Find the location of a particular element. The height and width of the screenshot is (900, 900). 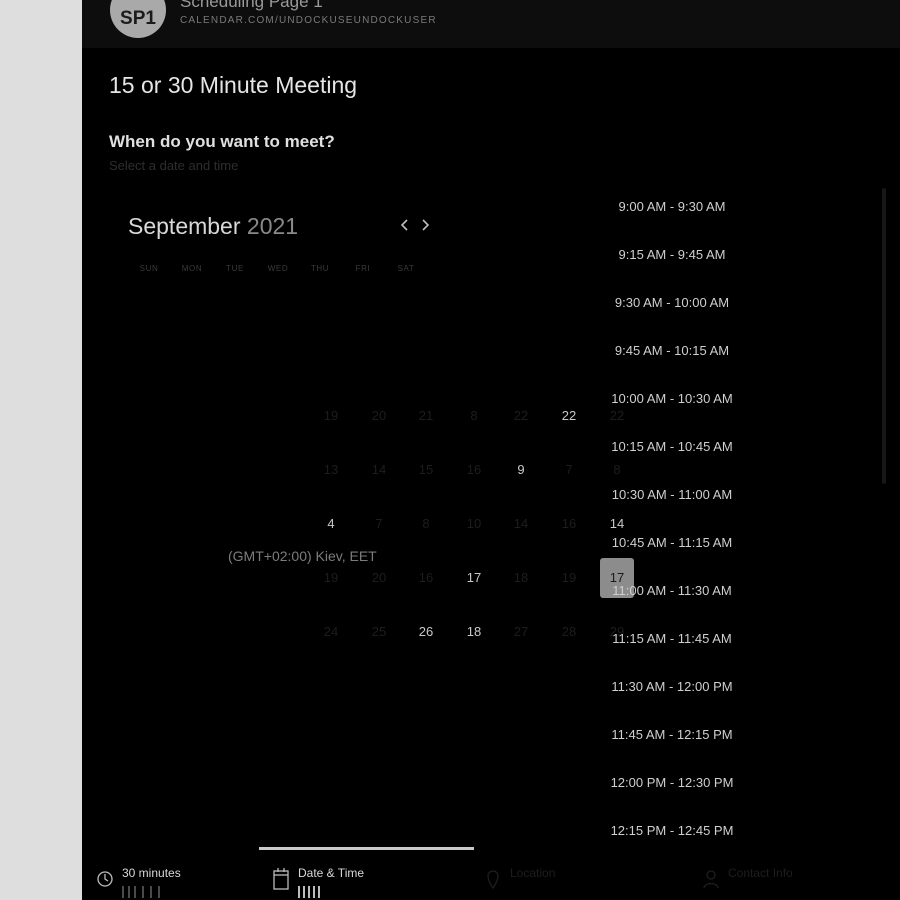

weekday-label: SUN is located at coordinates (149, 268).